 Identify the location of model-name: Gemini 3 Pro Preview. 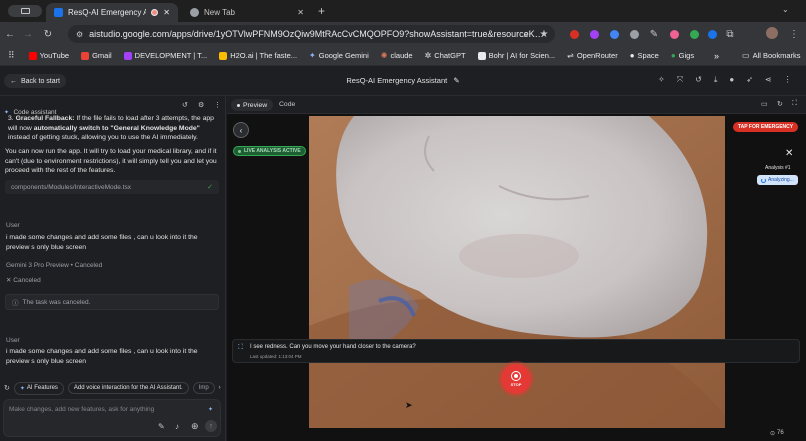
(37, 265).